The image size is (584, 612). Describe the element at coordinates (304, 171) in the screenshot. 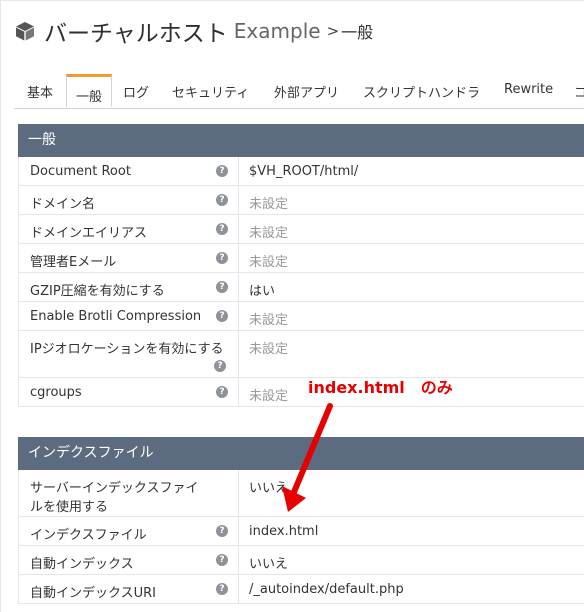

I see `row-value: $VH_ROOT/html/` at that location.